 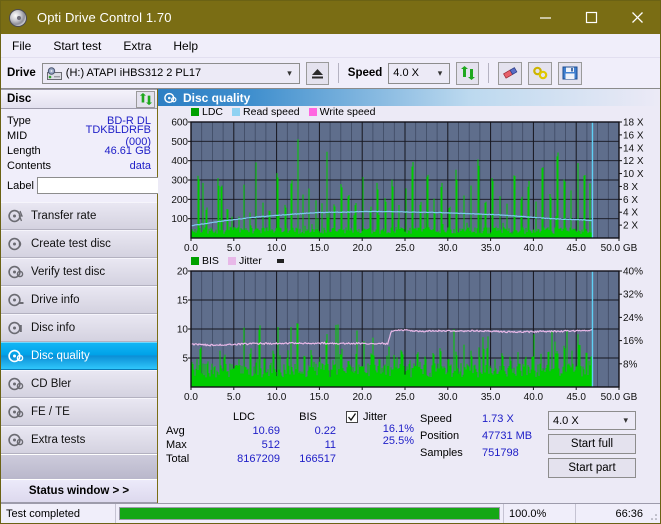 What do you see at coordinates (468, 73) in the screenshot?
I see `refresh-button` at bounding box center [468, 73].